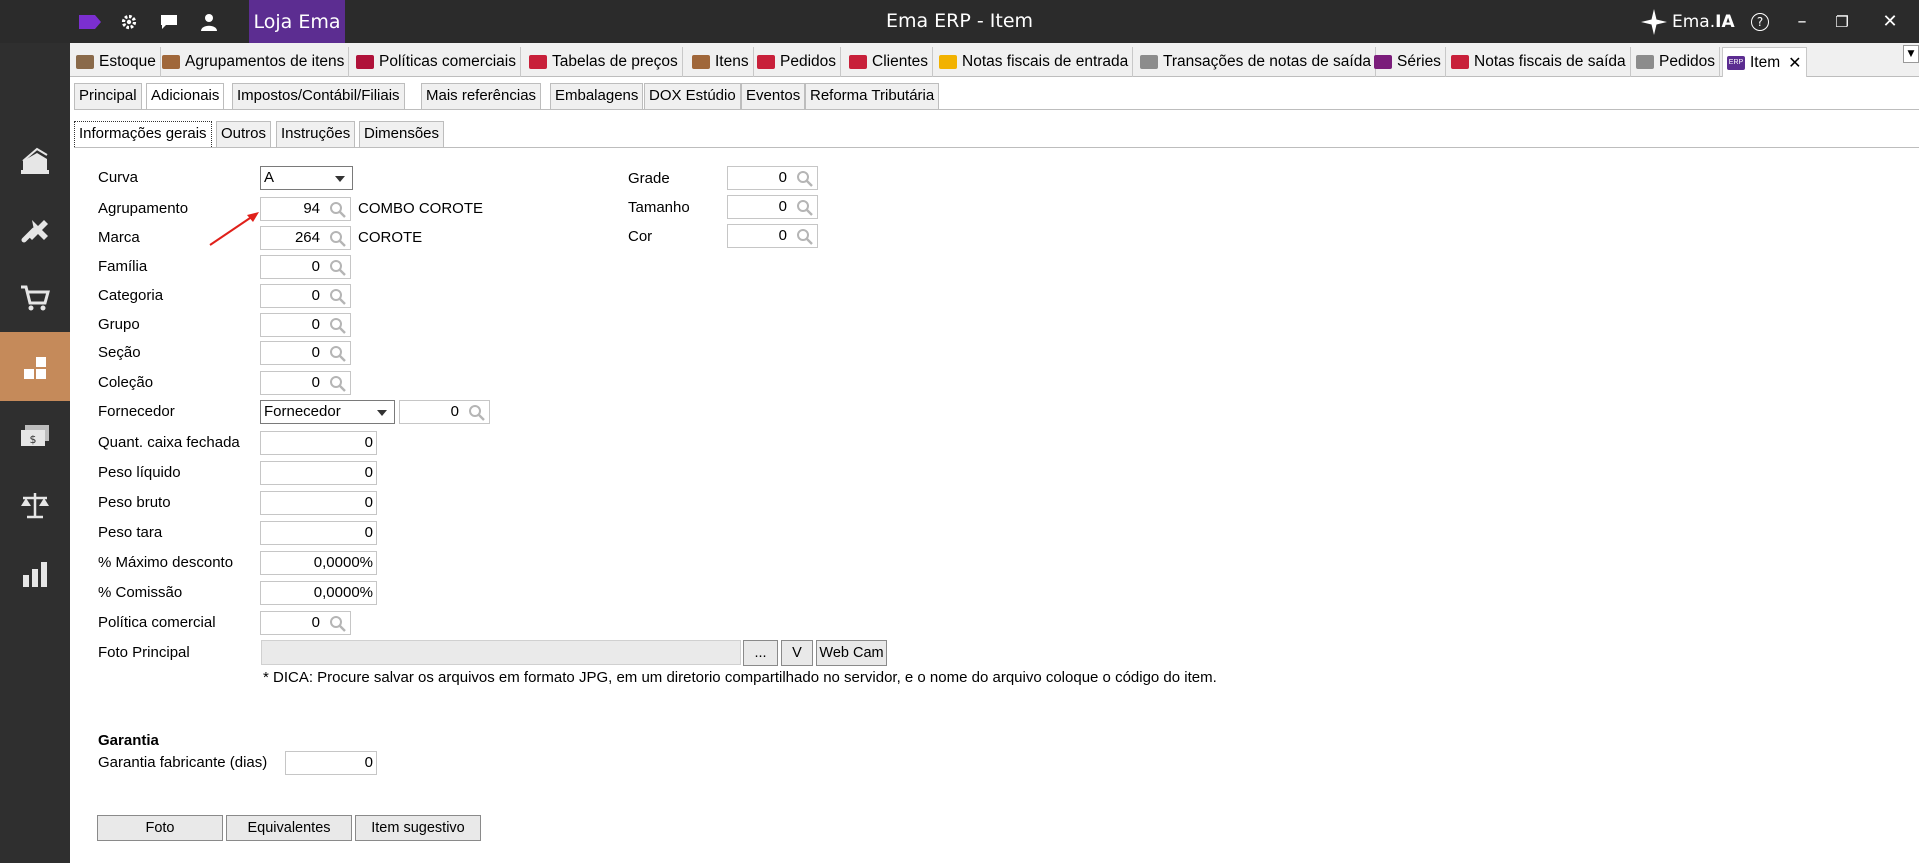 The image size is (1919, 863). What do you see at coordinates (1760, 21) in the screenshot?
I see `help-button: ?` at bounding box center [1760, 21].